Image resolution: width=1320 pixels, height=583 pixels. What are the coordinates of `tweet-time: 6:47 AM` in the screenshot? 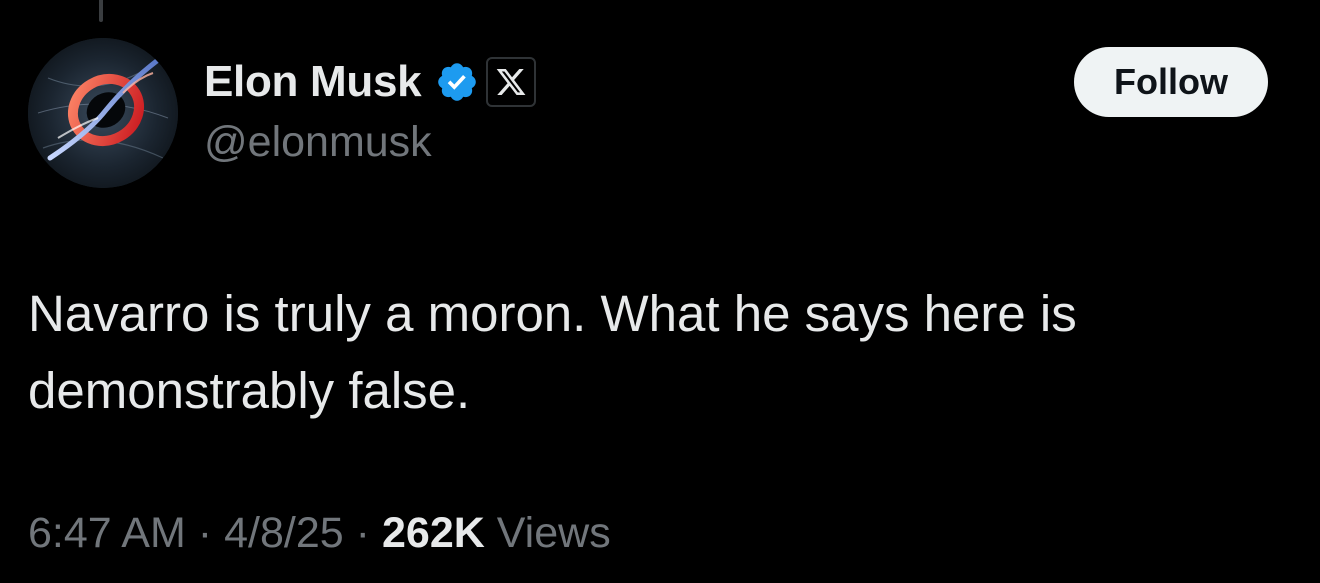 It's located at (107, 533).